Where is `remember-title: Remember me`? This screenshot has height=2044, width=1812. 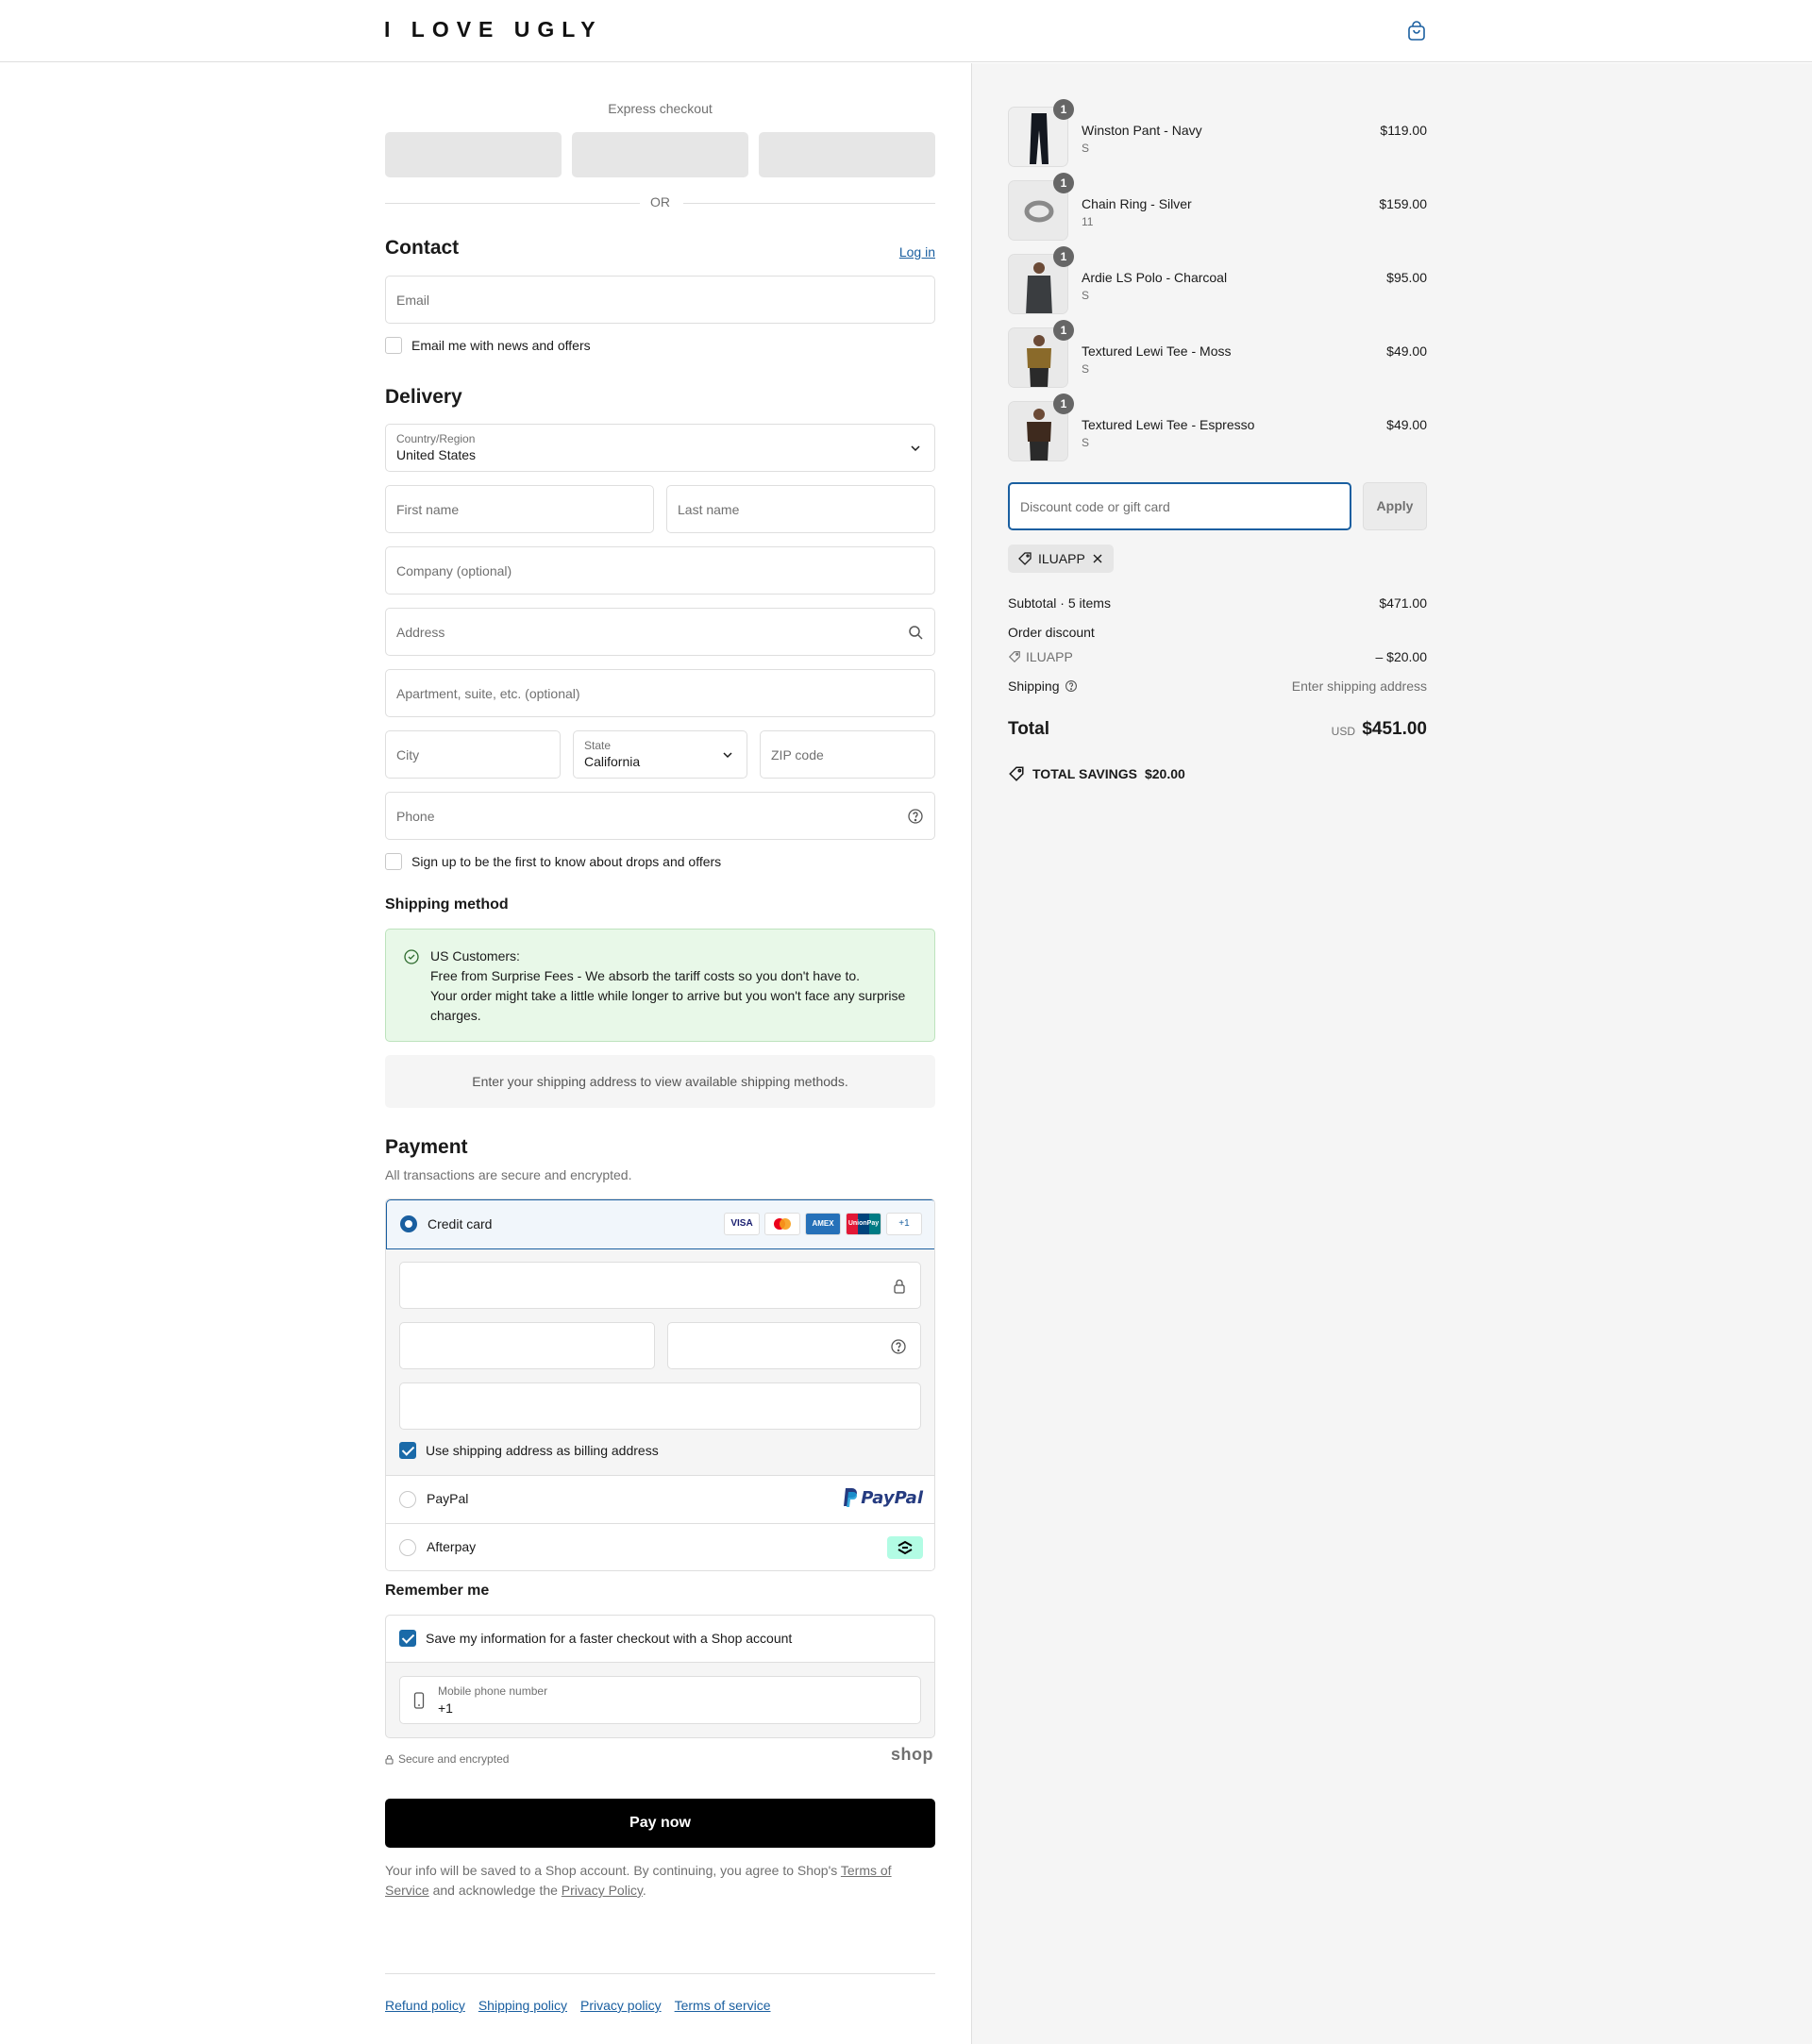
remember-title: Remember me is located at coordinates (437, 1591).